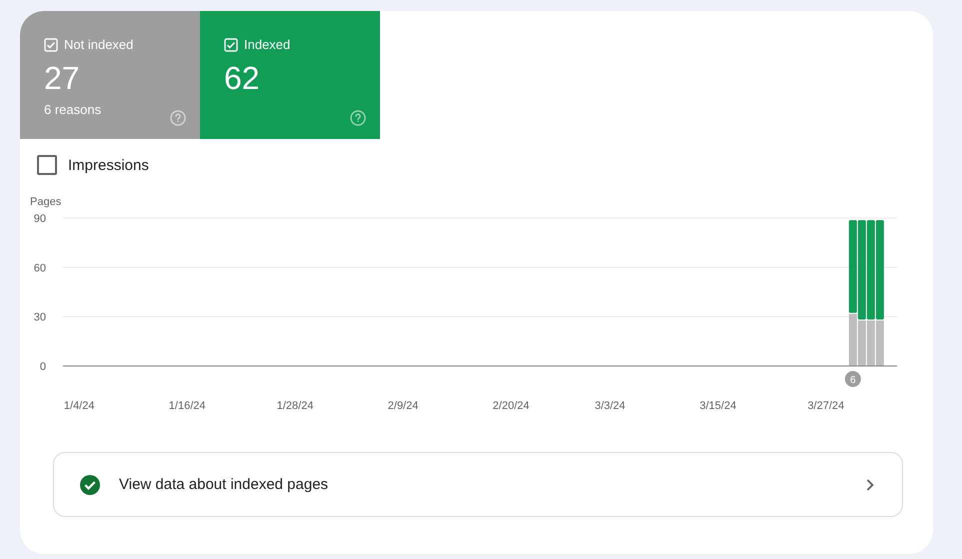 The width and height of the screenshot is (962, 559). I want to click on axis-tick-label: 2/9/24, so click(403, 406).